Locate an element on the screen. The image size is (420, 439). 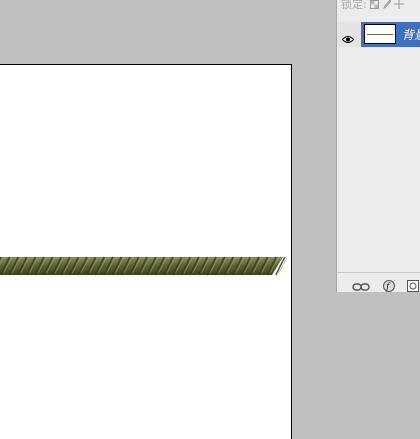
link-icon is located at coordinates (361, 284).